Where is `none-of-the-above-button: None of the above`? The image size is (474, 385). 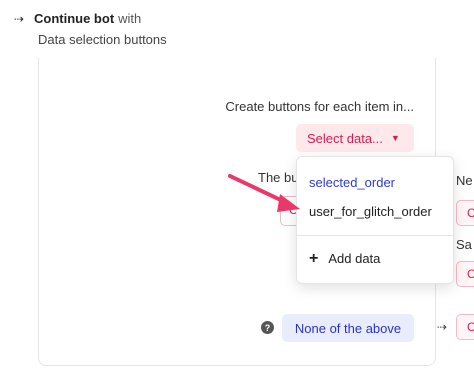
none-of-the-above-button: None of the above is located at coordinates (348, 328).